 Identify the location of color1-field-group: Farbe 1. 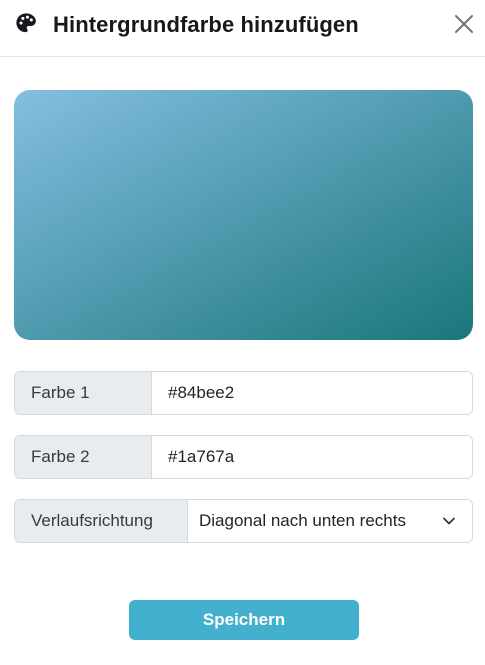
(243, 393).